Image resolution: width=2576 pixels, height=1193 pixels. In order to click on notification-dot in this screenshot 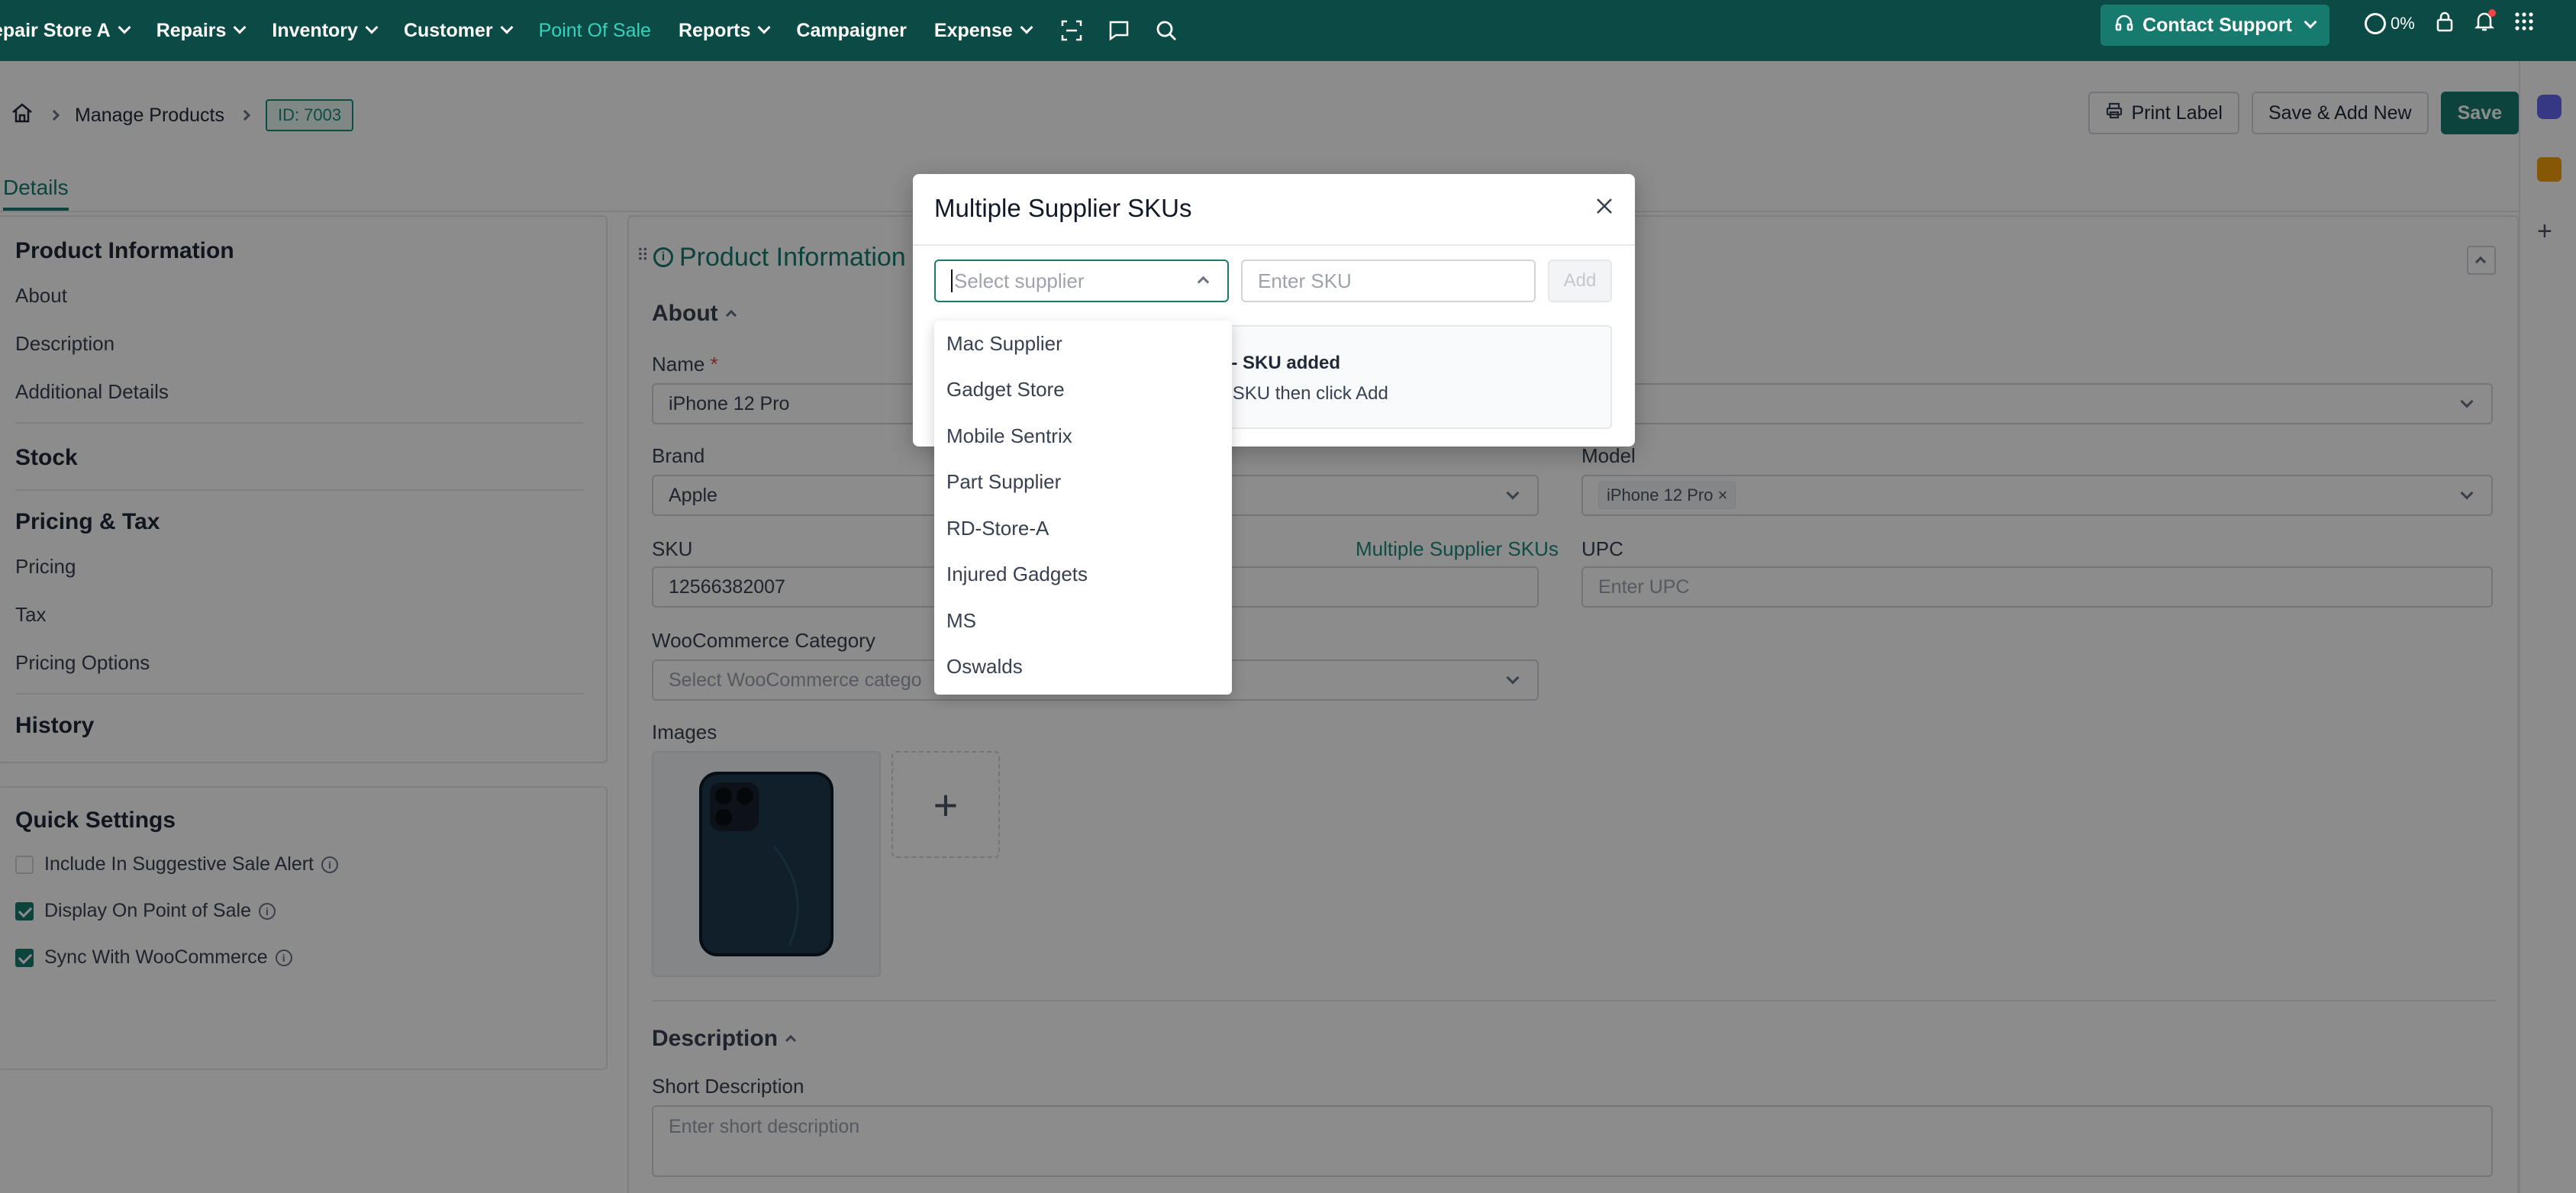, I will do `click(2492, 13)`.